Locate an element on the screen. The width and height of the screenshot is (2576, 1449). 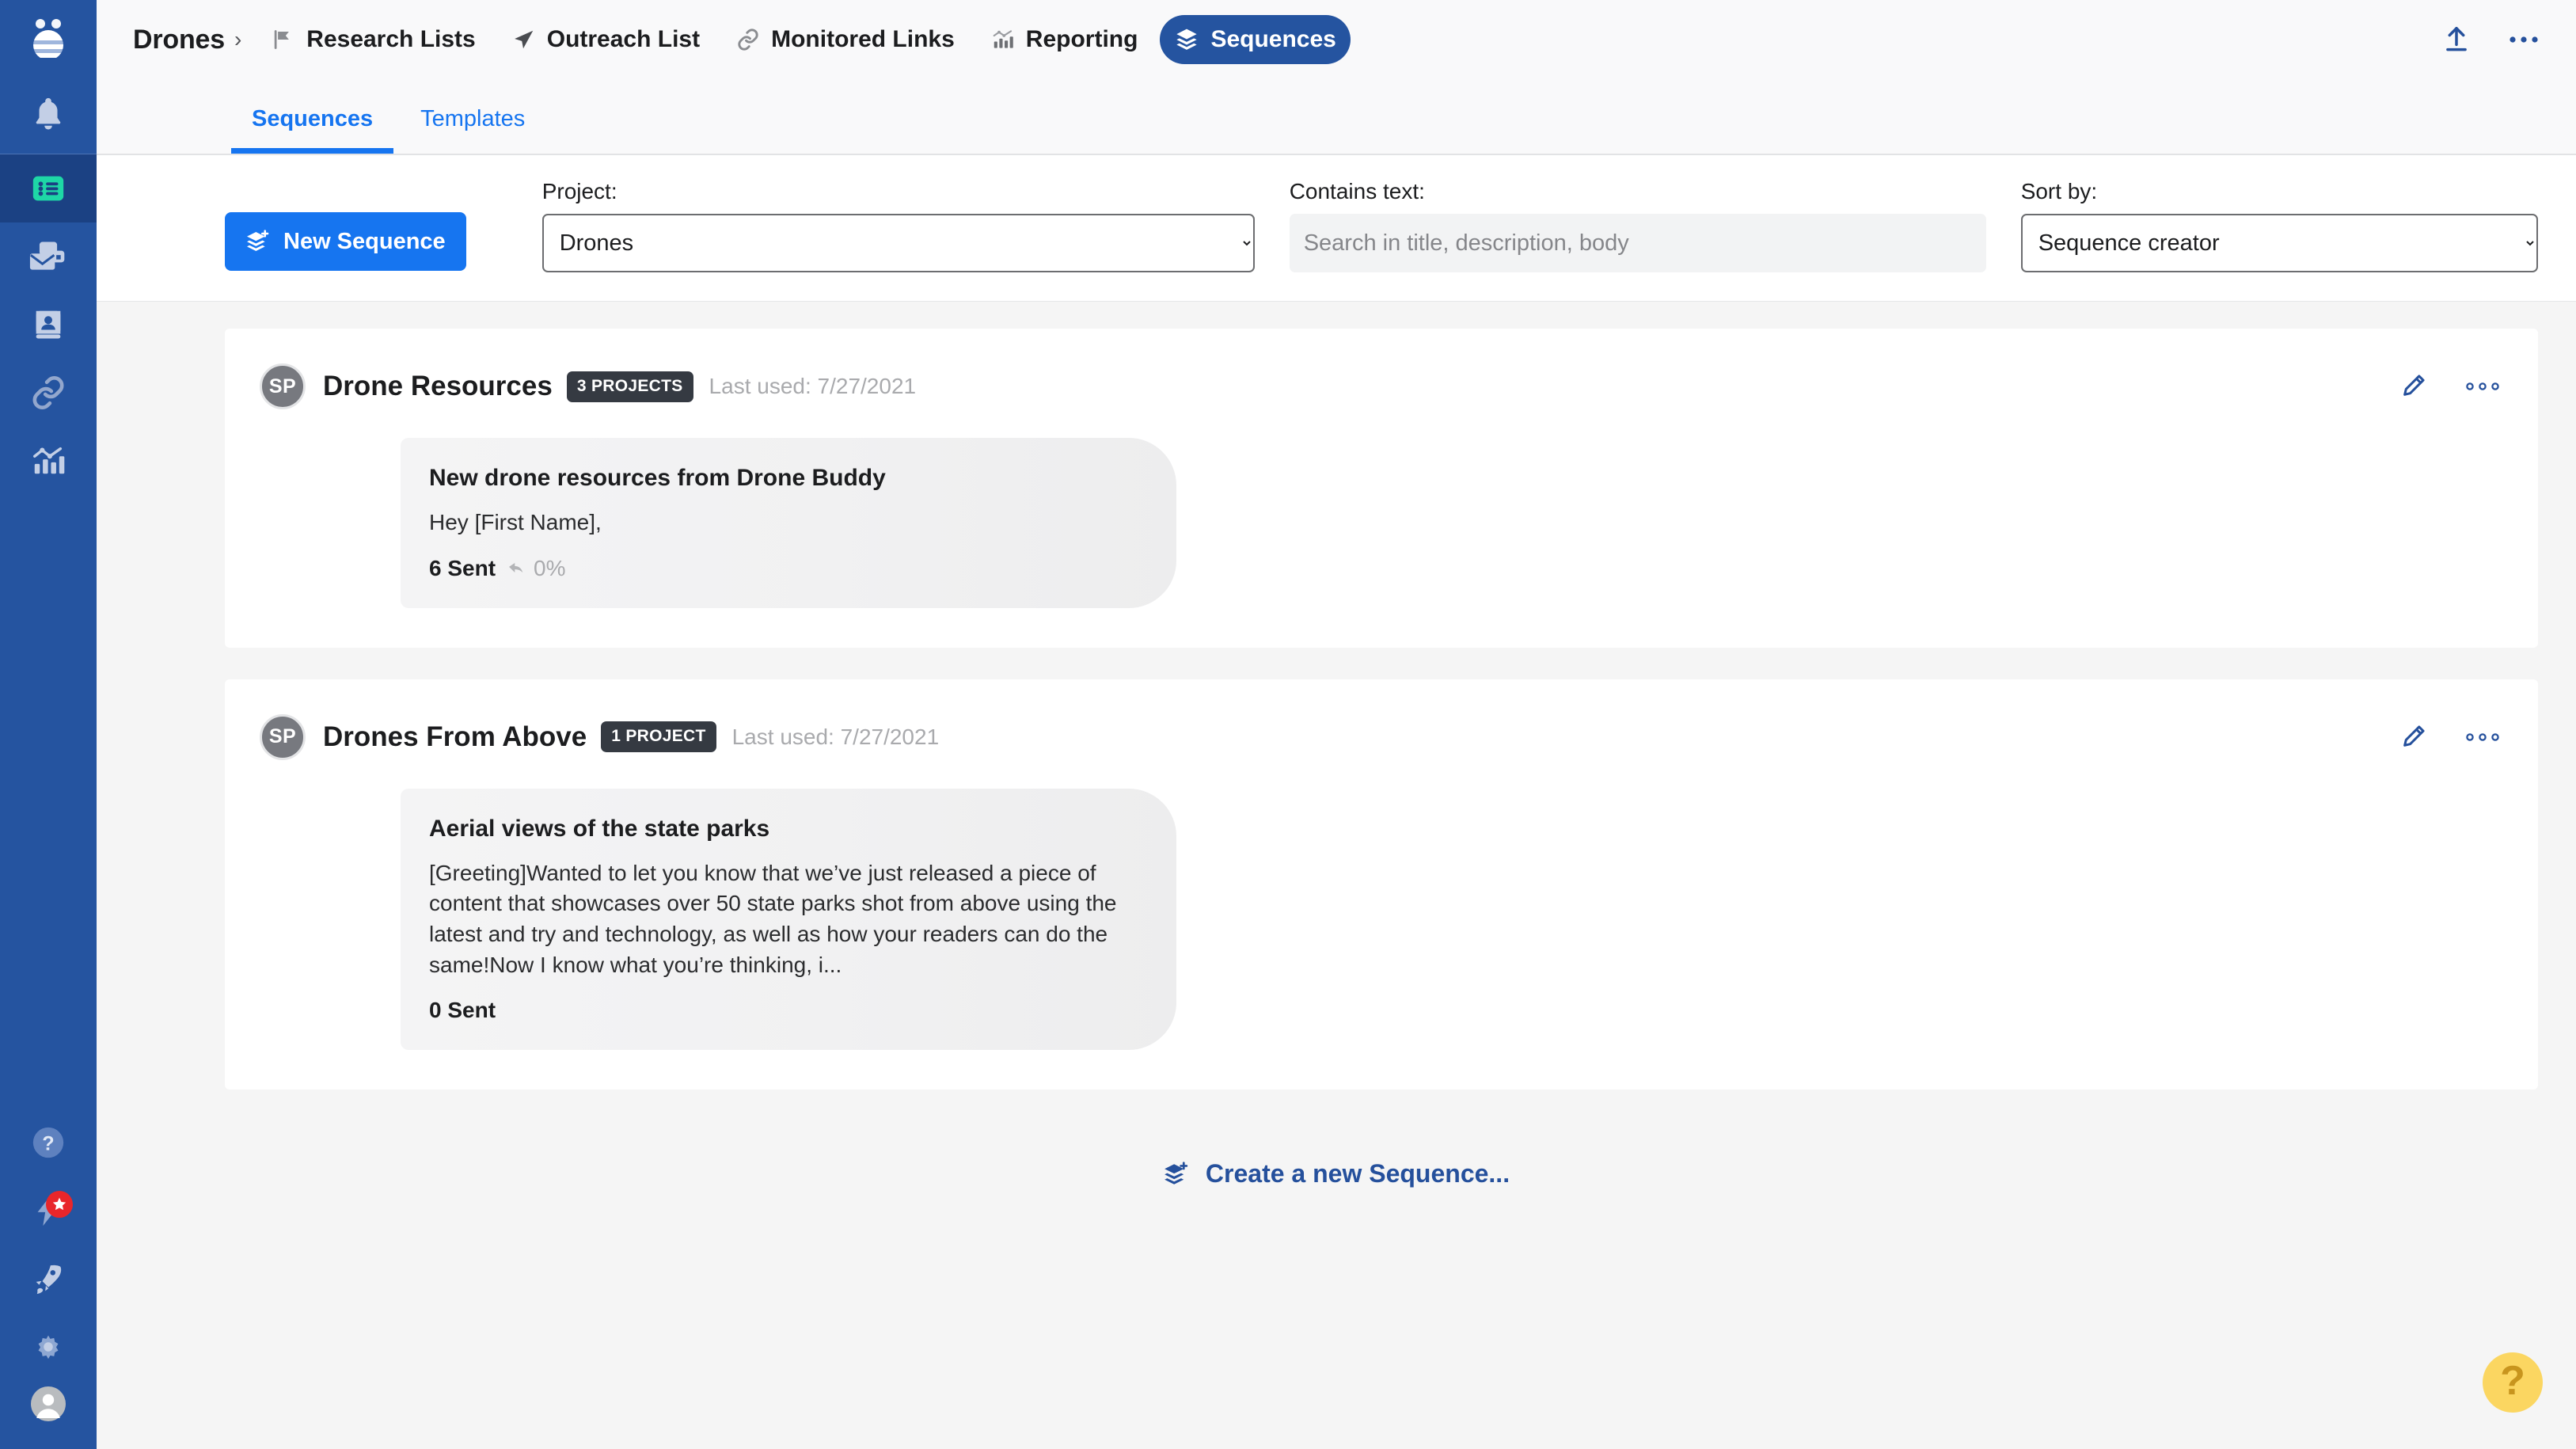
sidebar-item-inbox is located at coordinates (48, 257).